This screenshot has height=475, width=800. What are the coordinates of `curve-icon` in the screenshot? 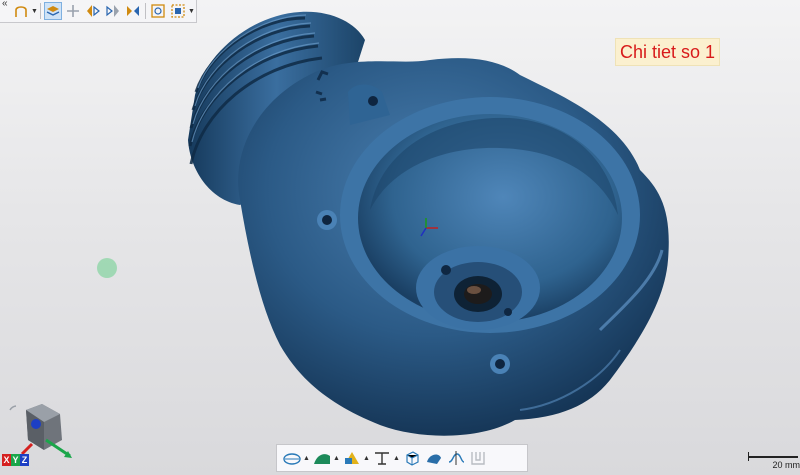 It's located at (456, 458).